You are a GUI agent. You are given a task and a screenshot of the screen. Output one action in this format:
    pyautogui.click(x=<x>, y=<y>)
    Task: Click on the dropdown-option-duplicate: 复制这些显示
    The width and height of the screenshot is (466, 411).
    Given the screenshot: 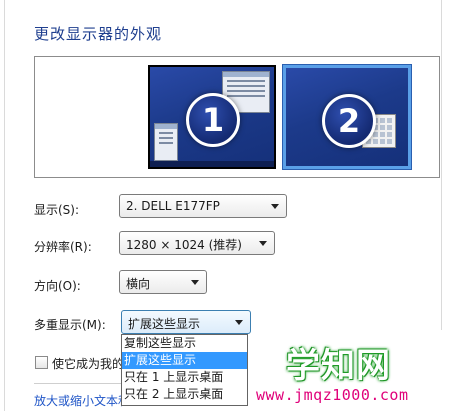 What is the action you would take?
    pyautogui.click(x=184, y=343)
    